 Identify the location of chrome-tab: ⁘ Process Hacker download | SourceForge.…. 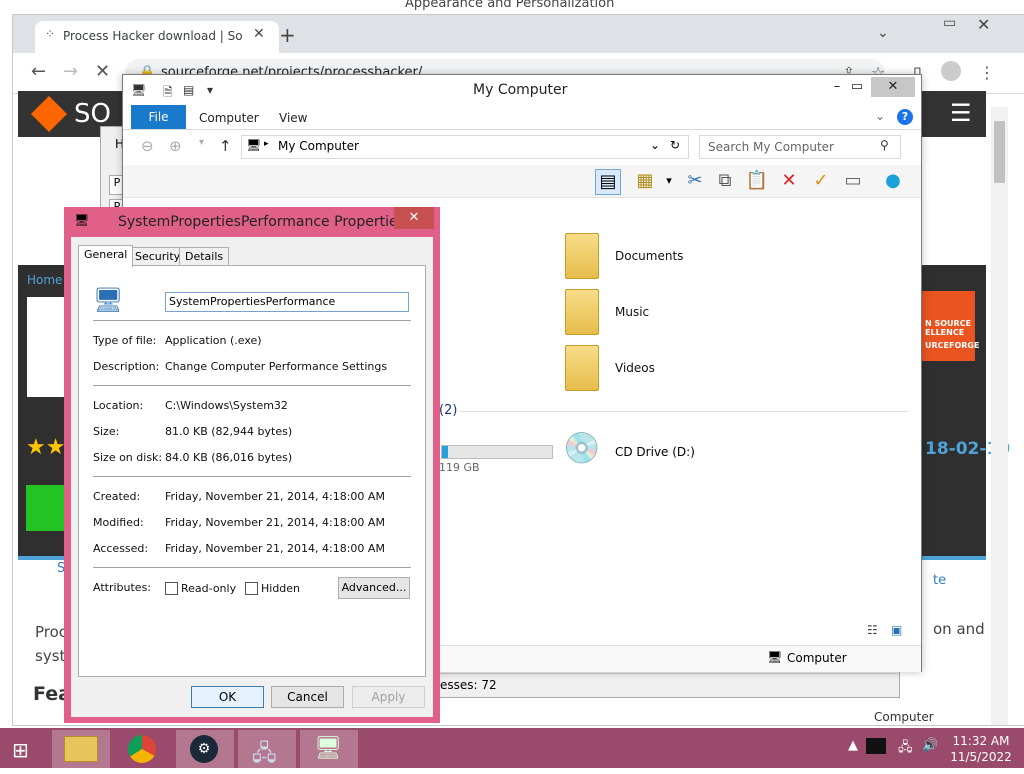
(157, 37).